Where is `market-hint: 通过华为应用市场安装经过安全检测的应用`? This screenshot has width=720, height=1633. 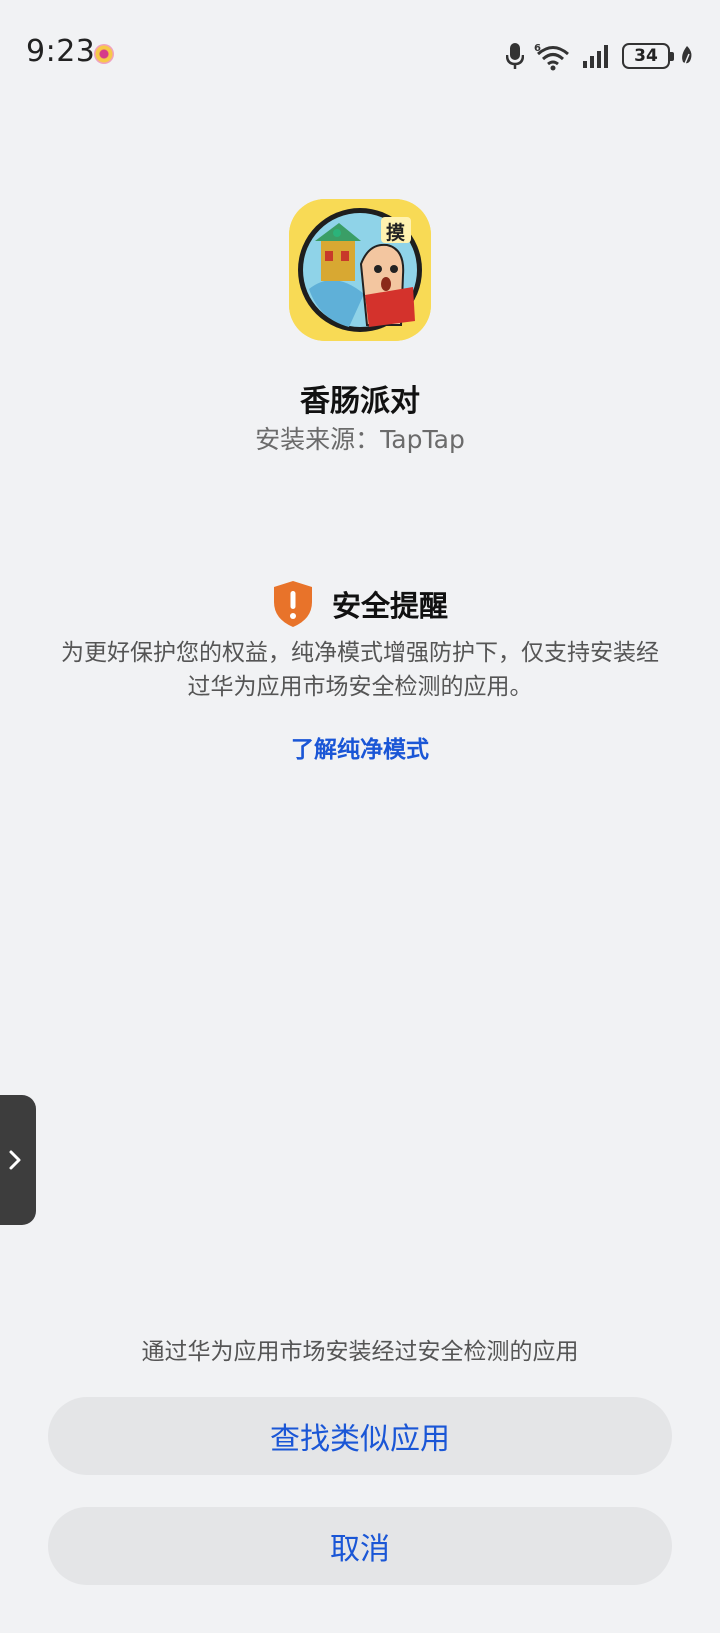 market-hint: 通过华为应用市场安装经过安全检测的应用 is located at coordinates (360, 1352).